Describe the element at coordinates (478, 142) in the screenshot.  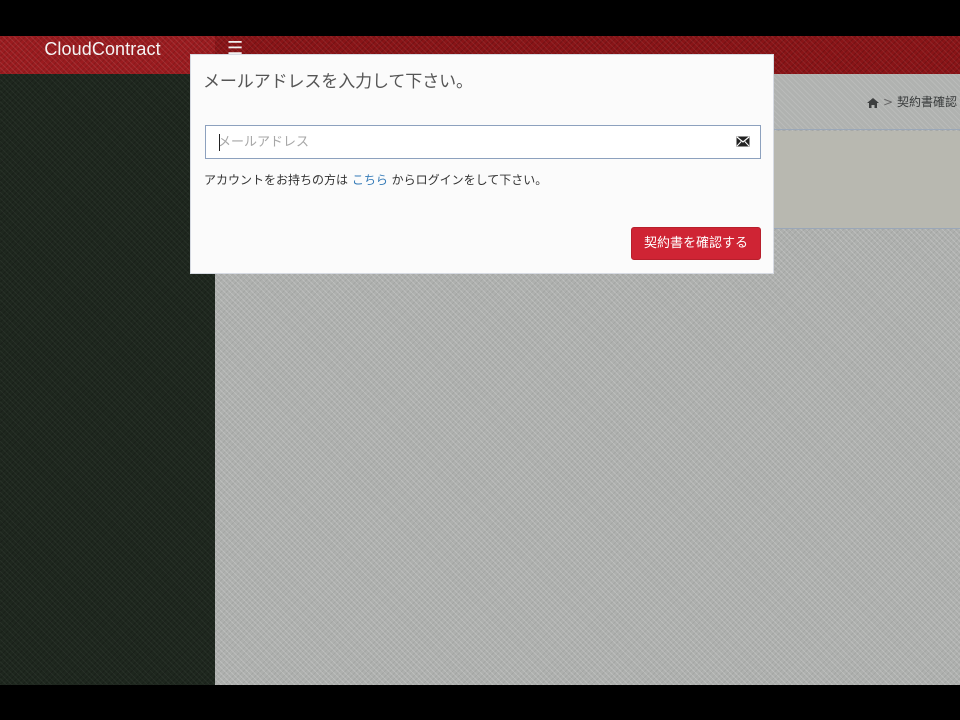
I see `email-input` at that location.